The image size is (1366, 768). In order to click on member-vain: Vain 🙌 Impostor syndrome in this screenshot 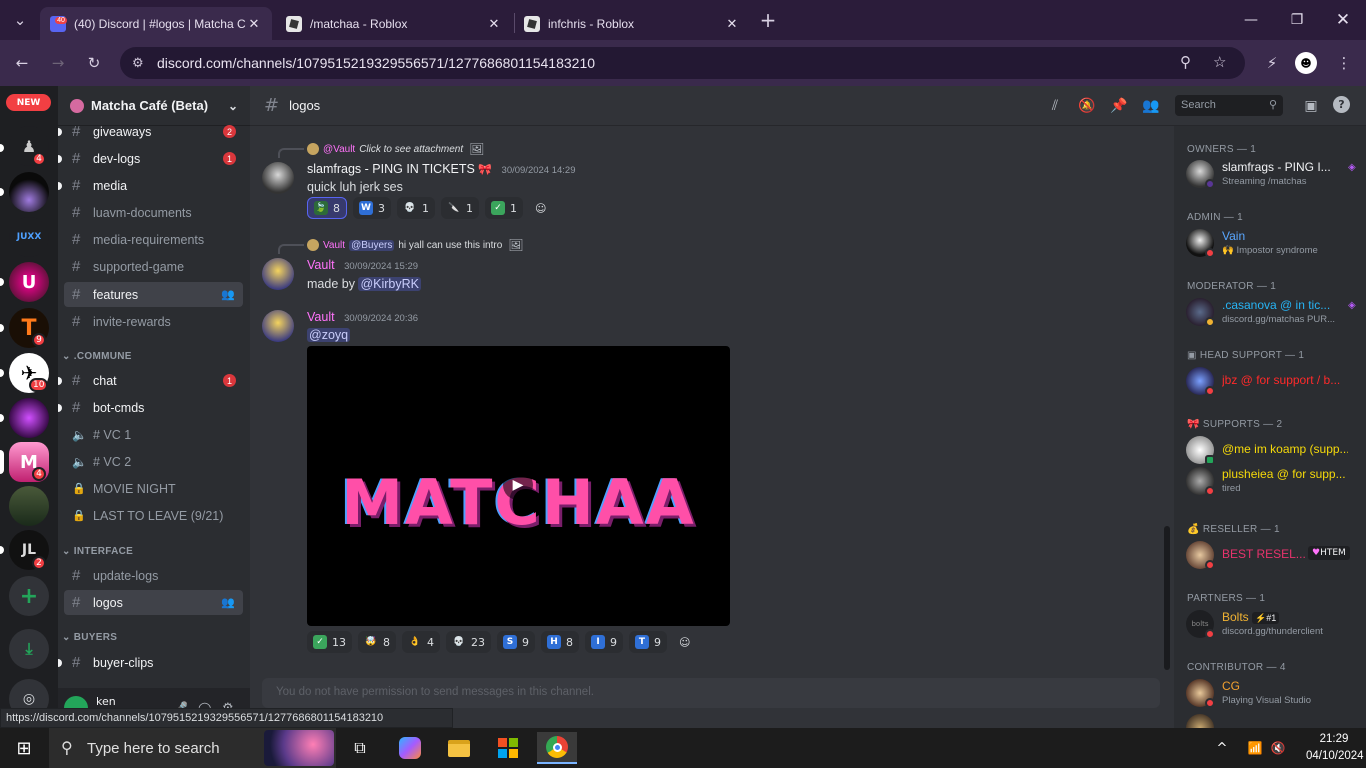, I will do `click(1273, 243)`.